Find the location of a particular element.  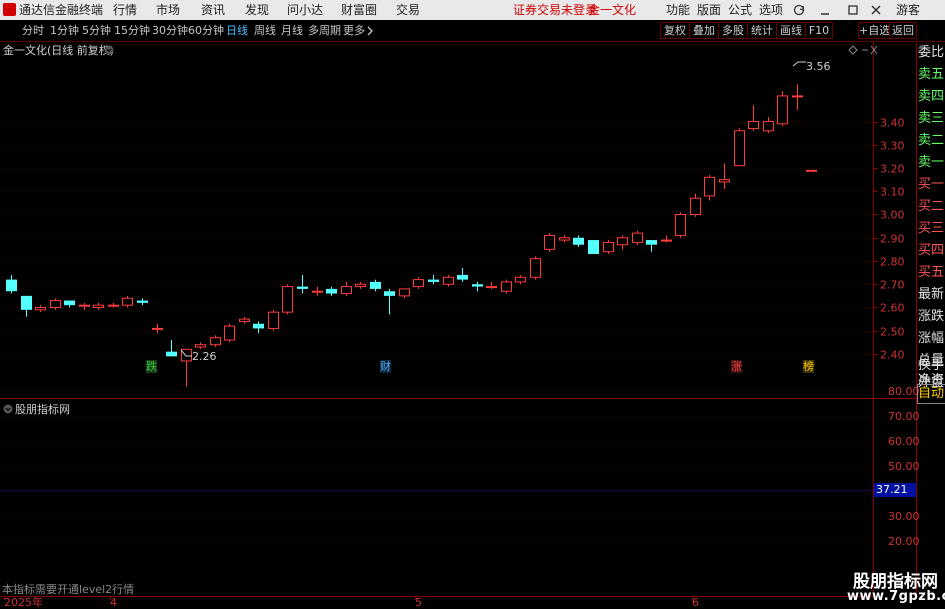

x-tick-year: 2025年 is located at coordinates (23, 602).